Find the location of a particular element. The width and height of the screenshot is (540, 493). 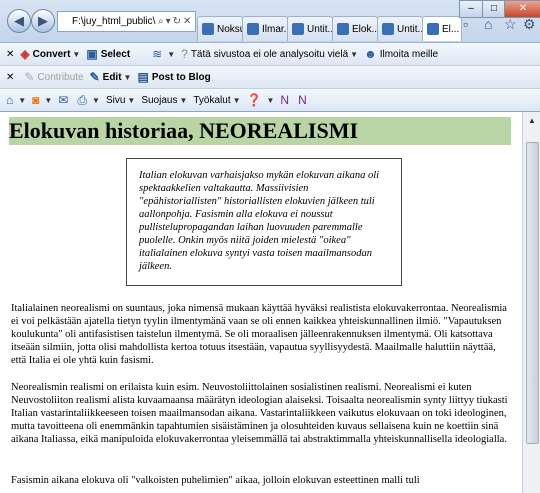

mail-button: ✉ is located at coordinates (64, 100).